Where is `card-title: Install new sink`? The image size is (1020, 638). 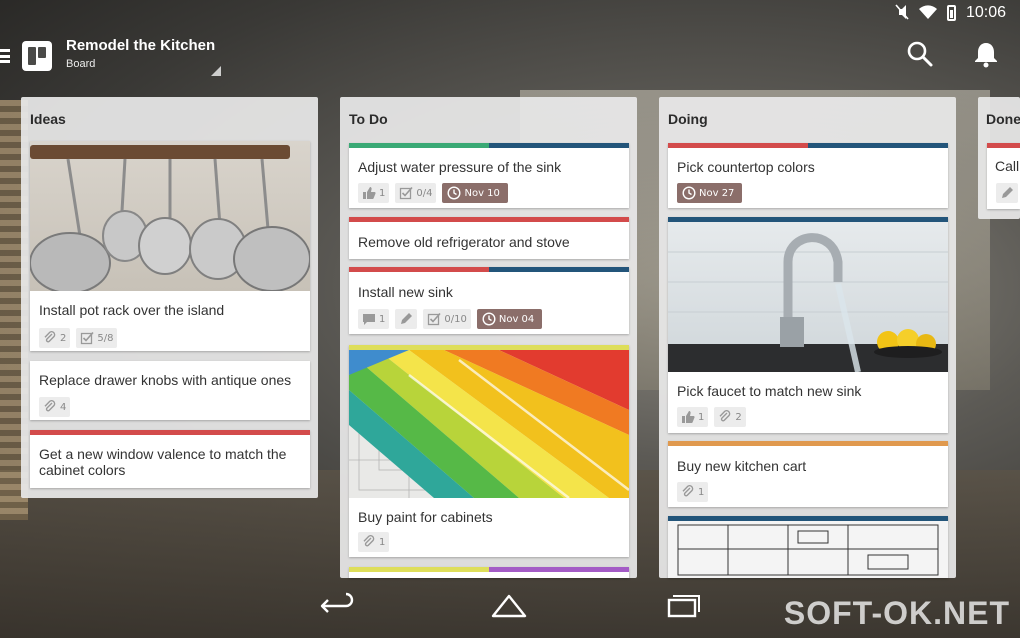 card-title: Install new sink is located at coordinates (405, 292).